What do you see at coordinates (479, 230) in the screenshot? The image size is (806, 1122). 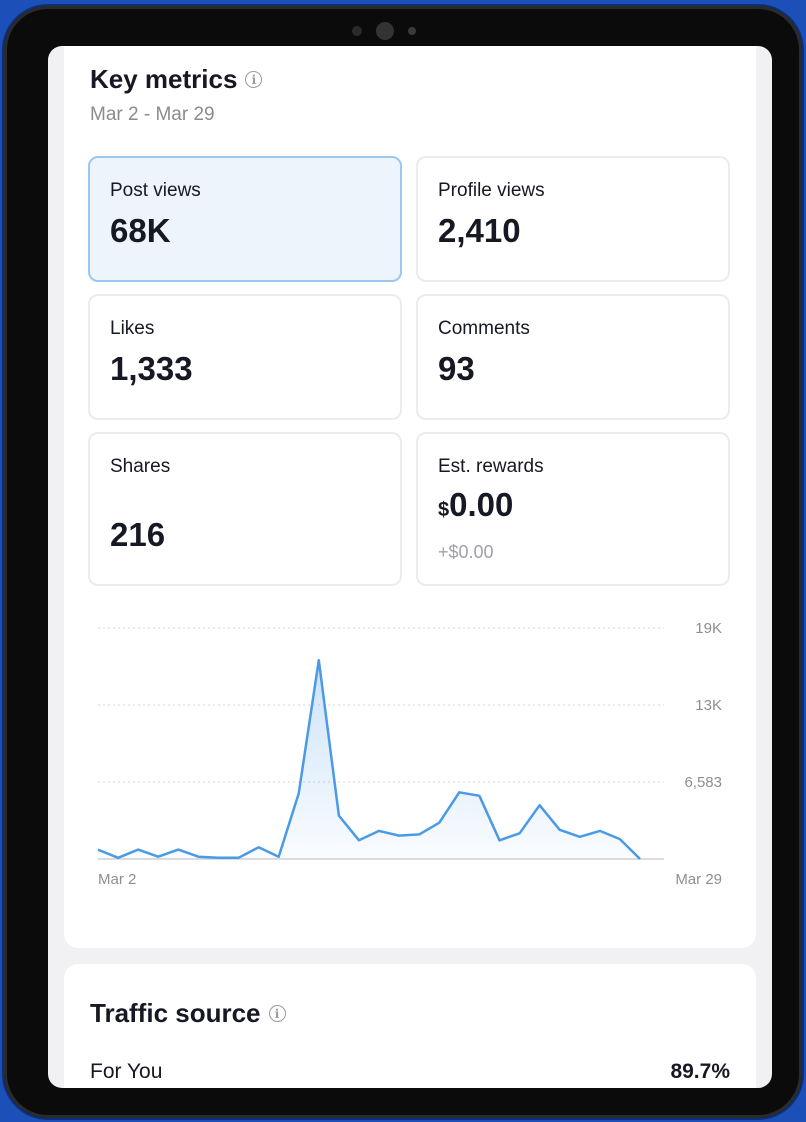 I see `metric-value: 2,410` at bounding box center [479, 230].